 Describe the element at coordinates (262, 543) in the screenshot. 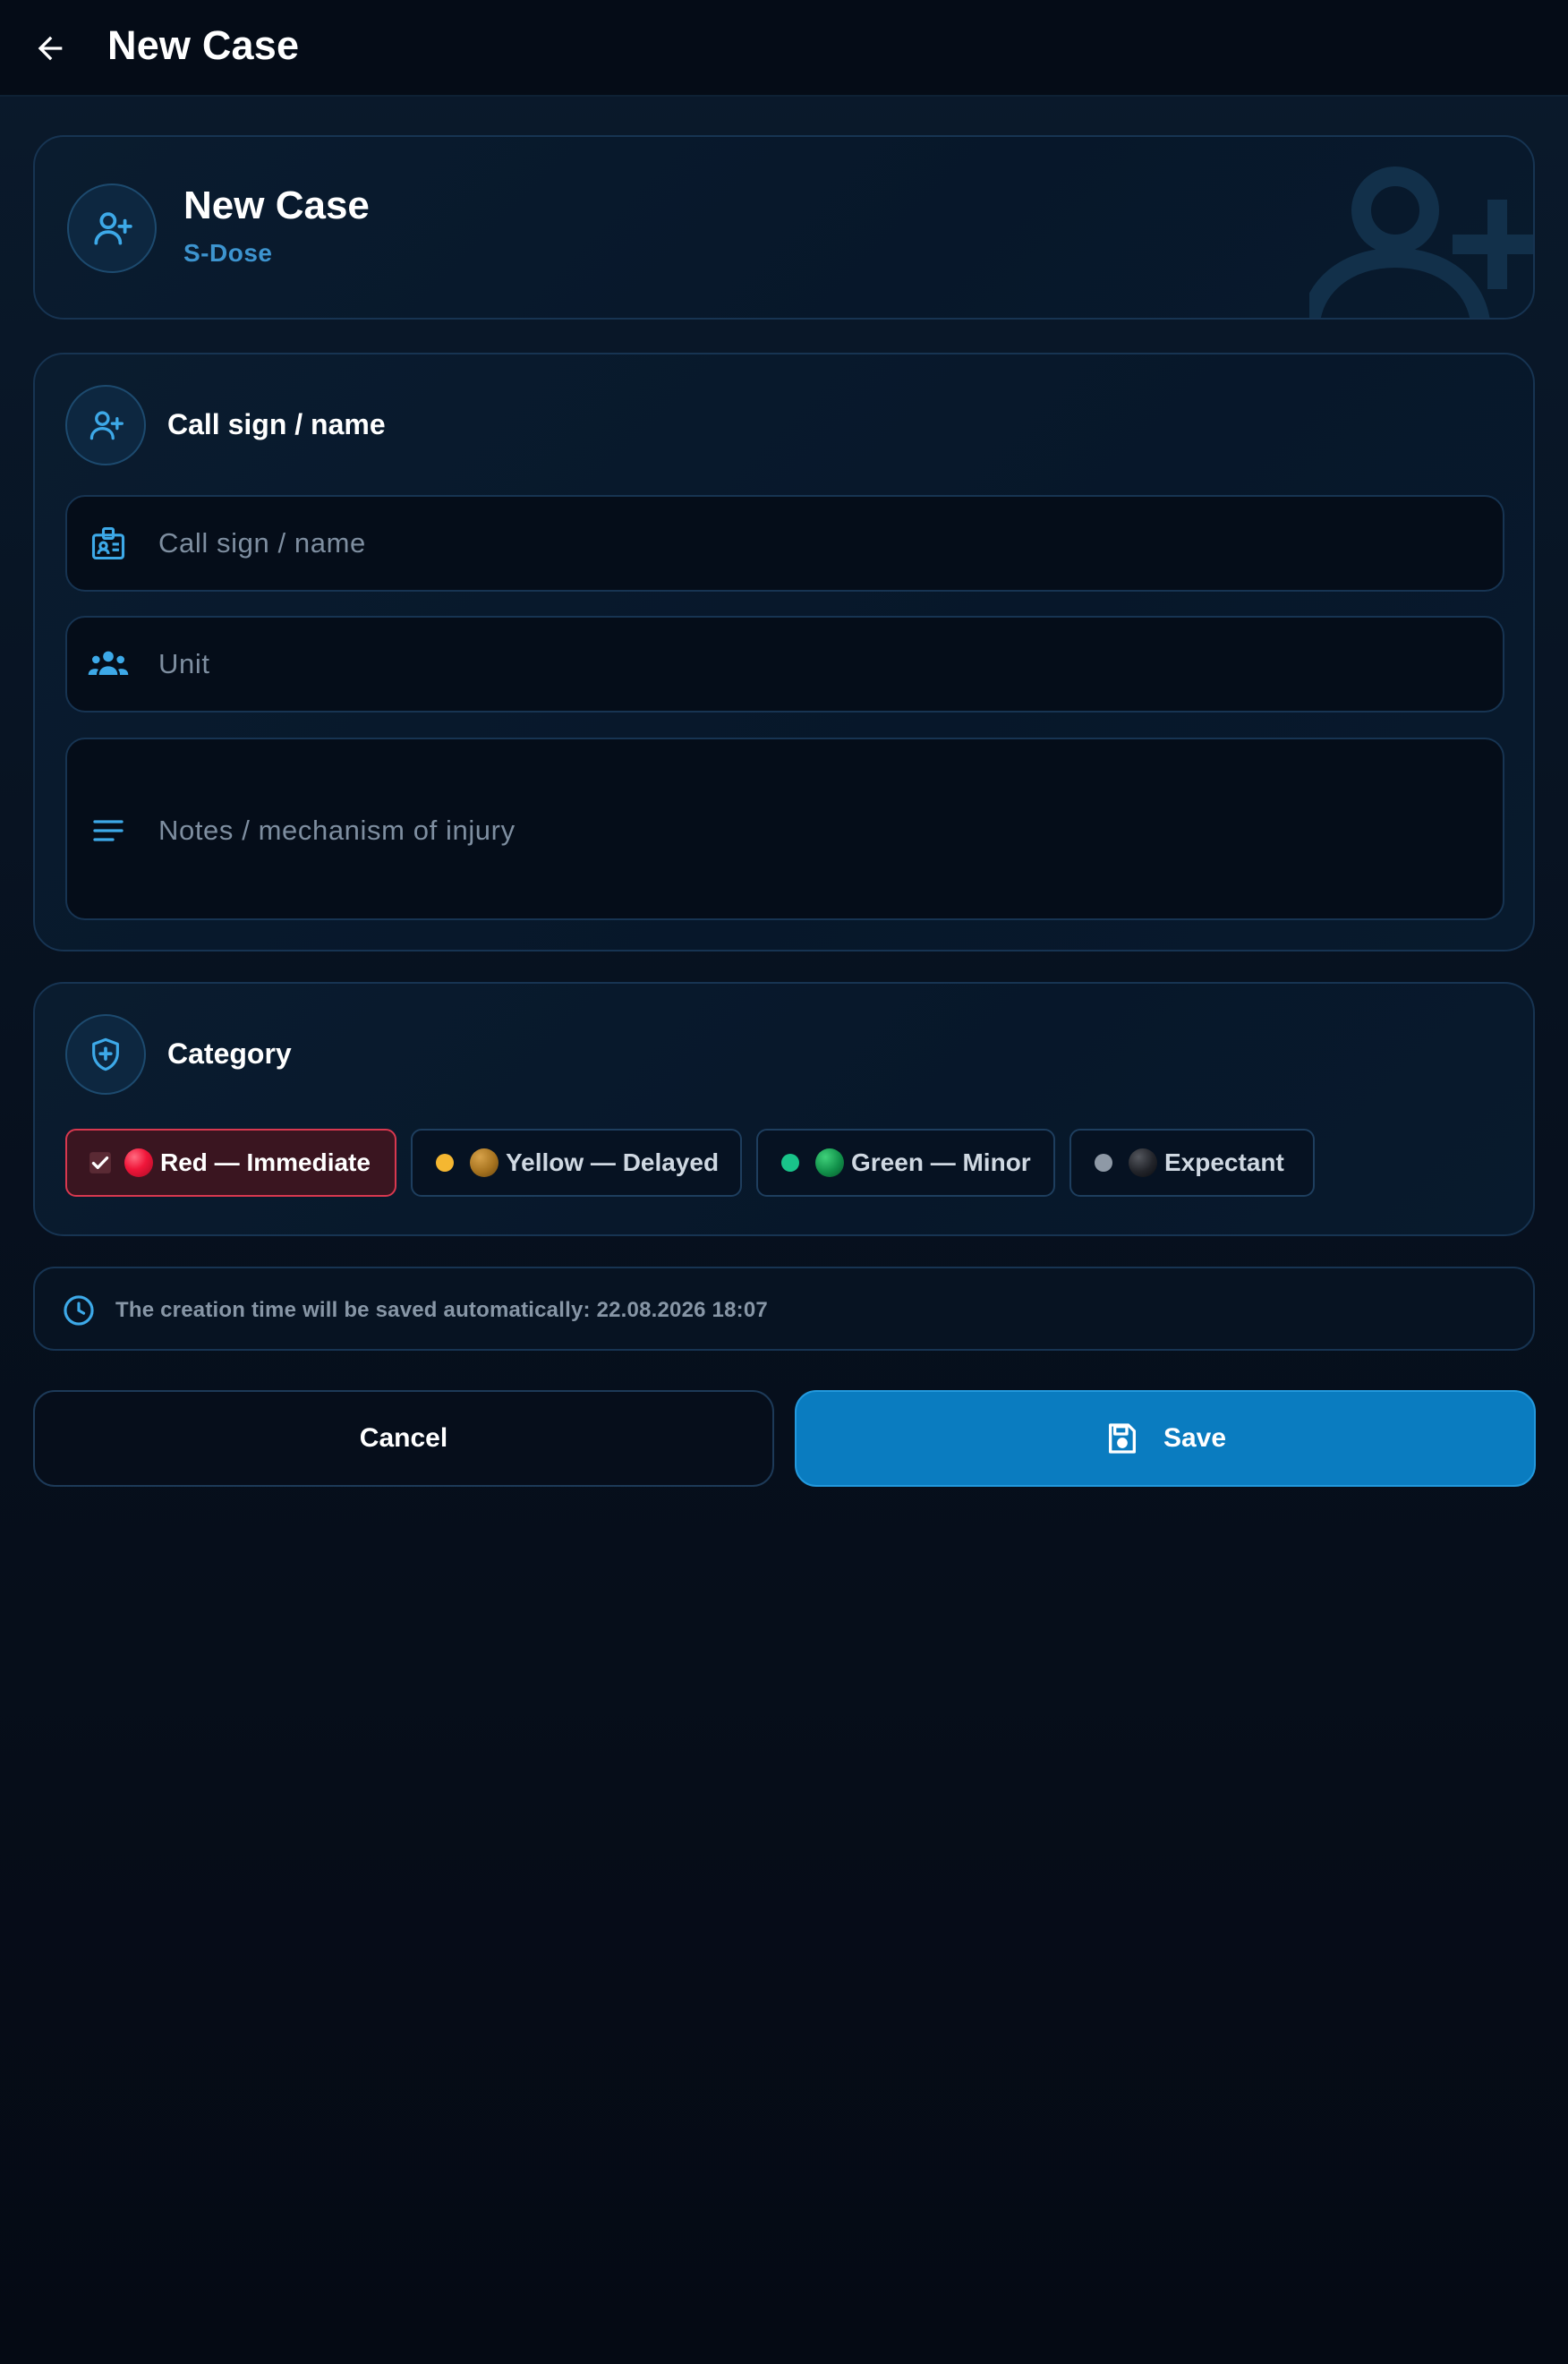

I see `callsign-placeholder: Call sign / name` at that location.